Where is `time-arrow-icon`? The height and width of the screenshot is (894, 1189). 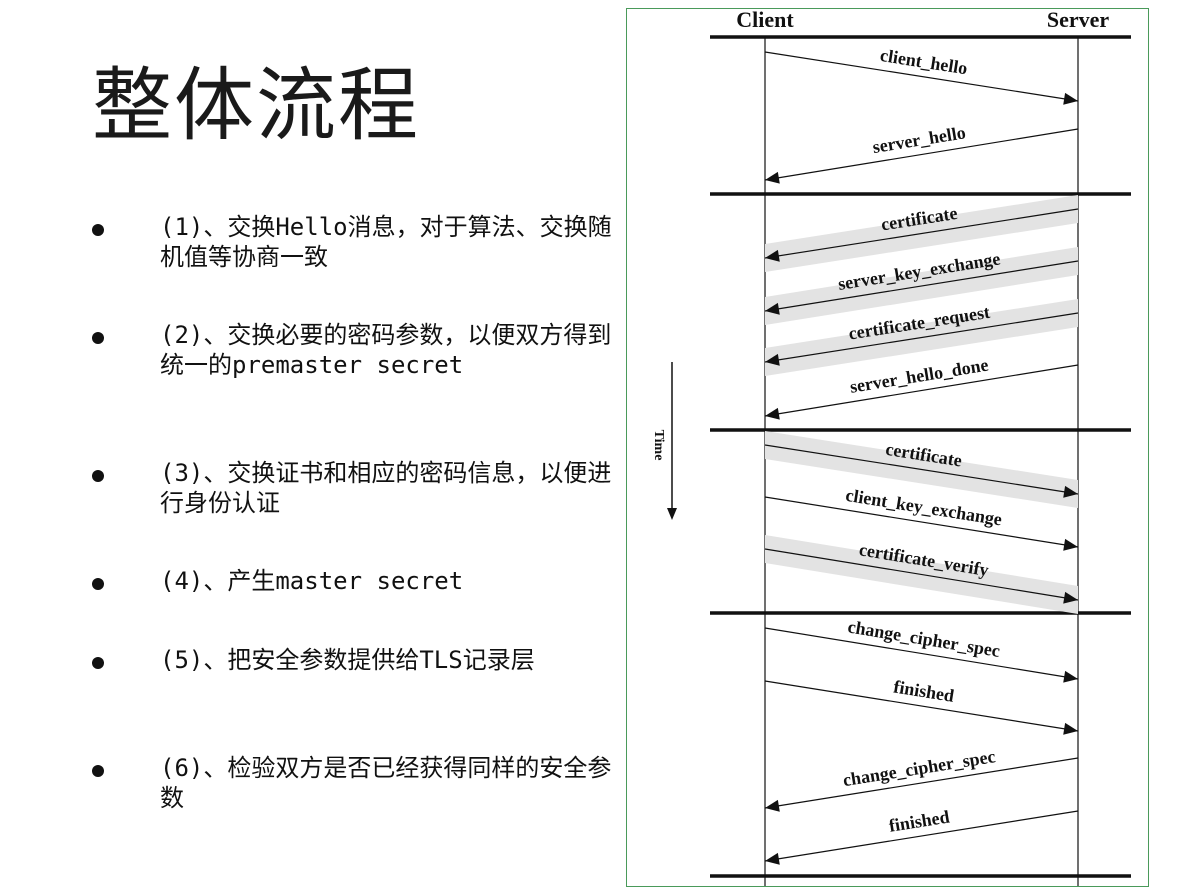 time-arrow-icon is located at coordinates (672, 441).